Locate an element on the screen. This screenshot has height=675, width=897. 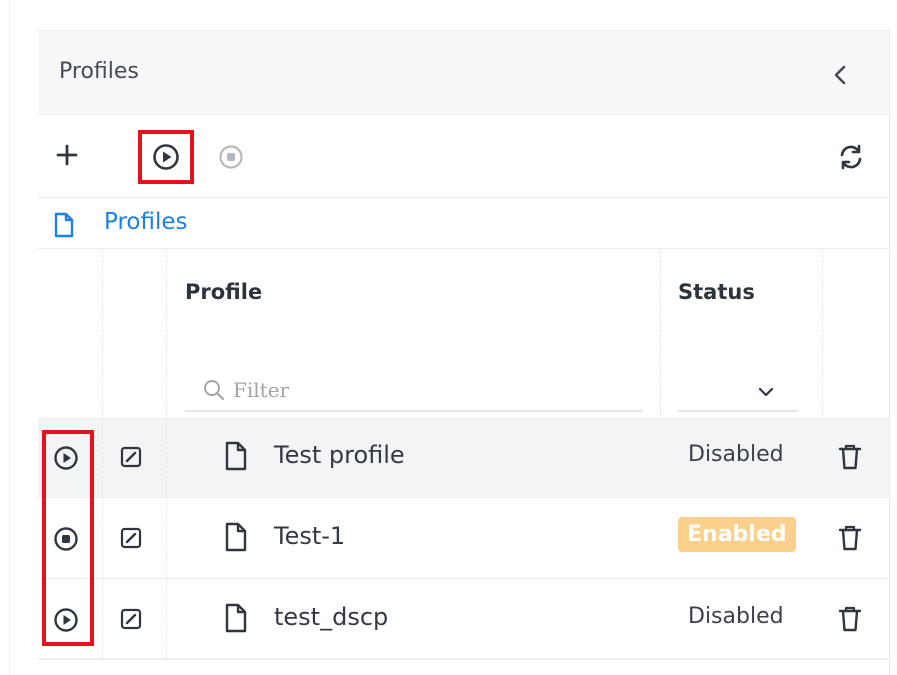
add-profile-button is located at coordinates (67, 155).